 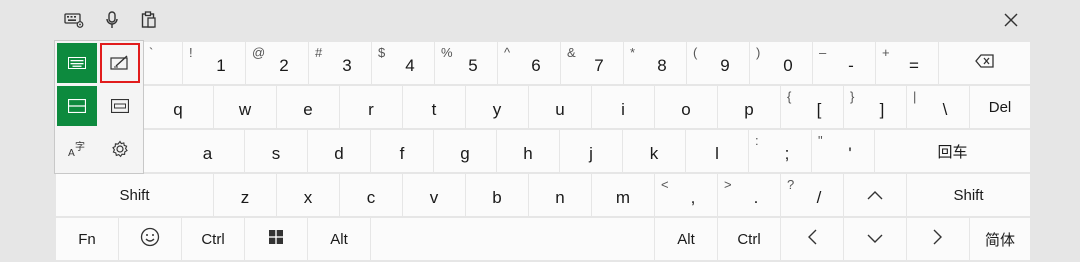 I want to click on key-arrow-left, so click(x=812, y=239).